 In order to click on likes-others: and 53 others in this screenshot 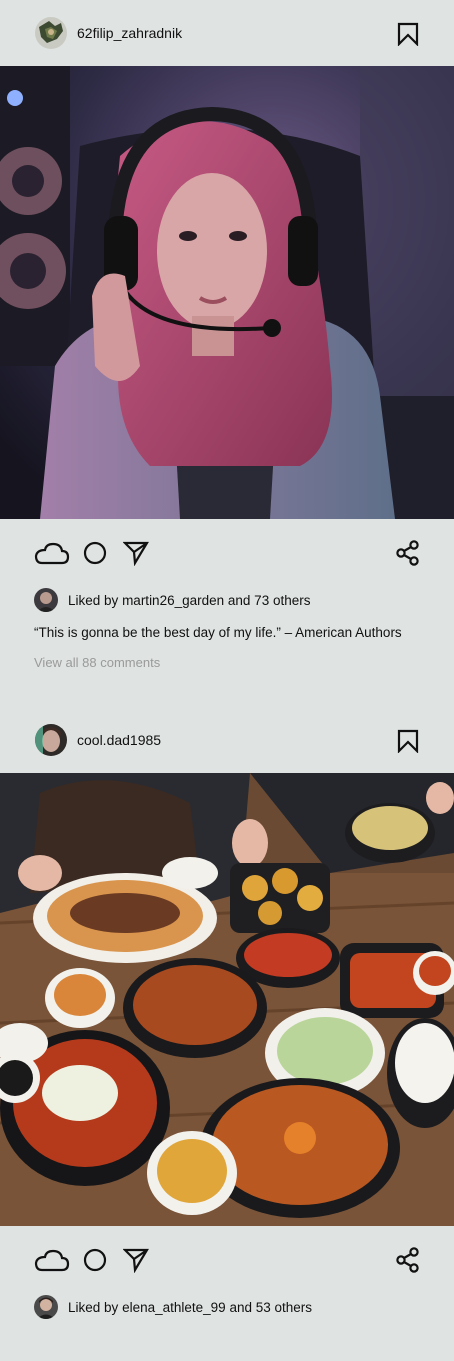, I will do `click(270, 1307)`.